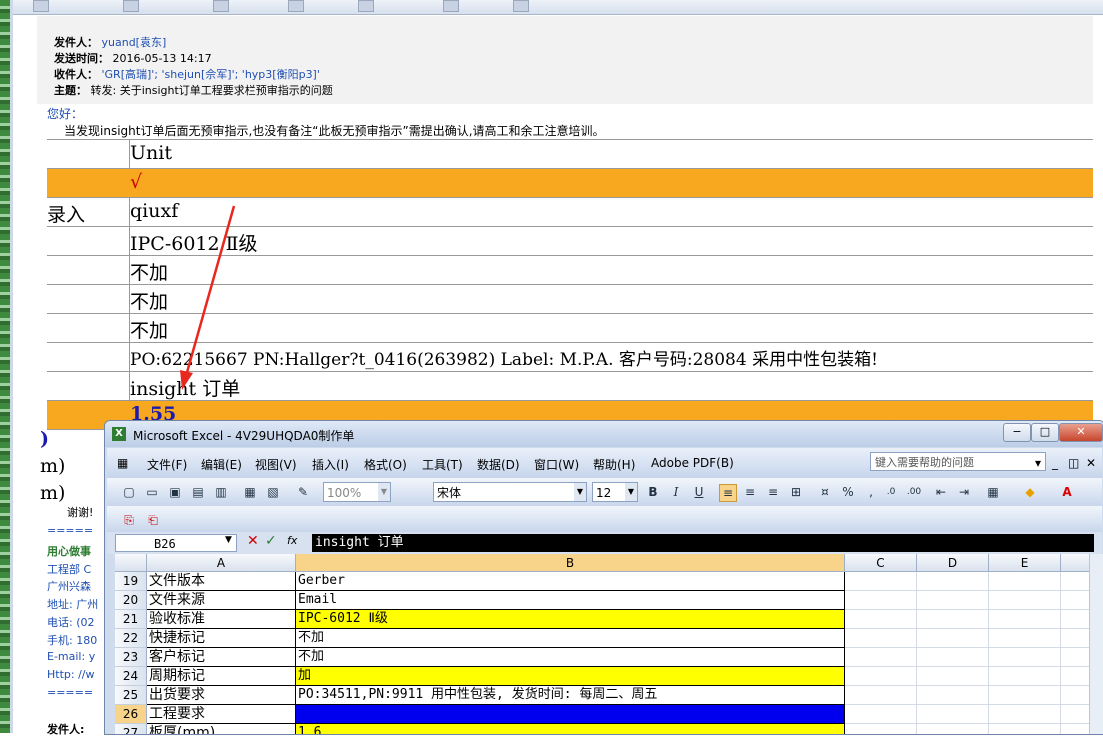 The width and height of the screenshot is (1103, 737). I want to click on menu-view: 视图(V), so click(276, 464).